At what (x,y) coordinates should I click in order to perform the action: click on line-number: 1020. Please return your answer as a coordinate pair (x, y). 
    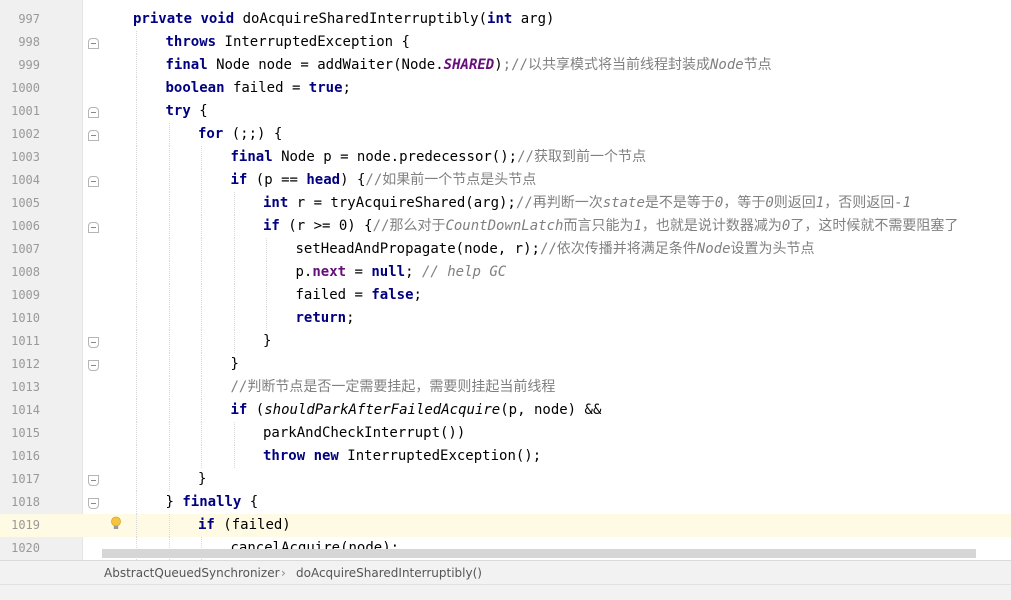
    Looking at the image, I should click on (20, 548).